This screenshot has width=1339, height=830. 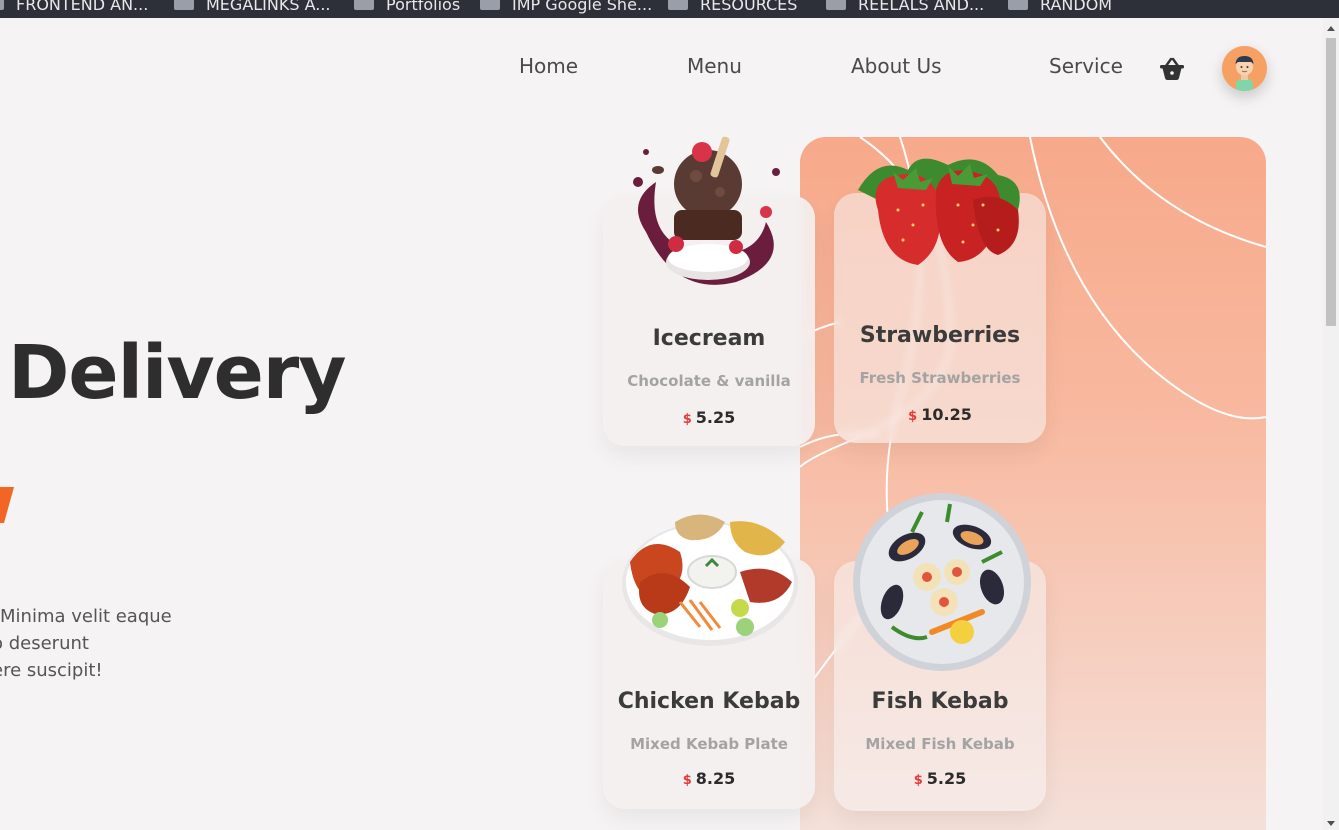 What do you see at coordinates (1086, 66) in the screenshot?
I see `nav-service-link: Service` at bounding box center [1086, 66].